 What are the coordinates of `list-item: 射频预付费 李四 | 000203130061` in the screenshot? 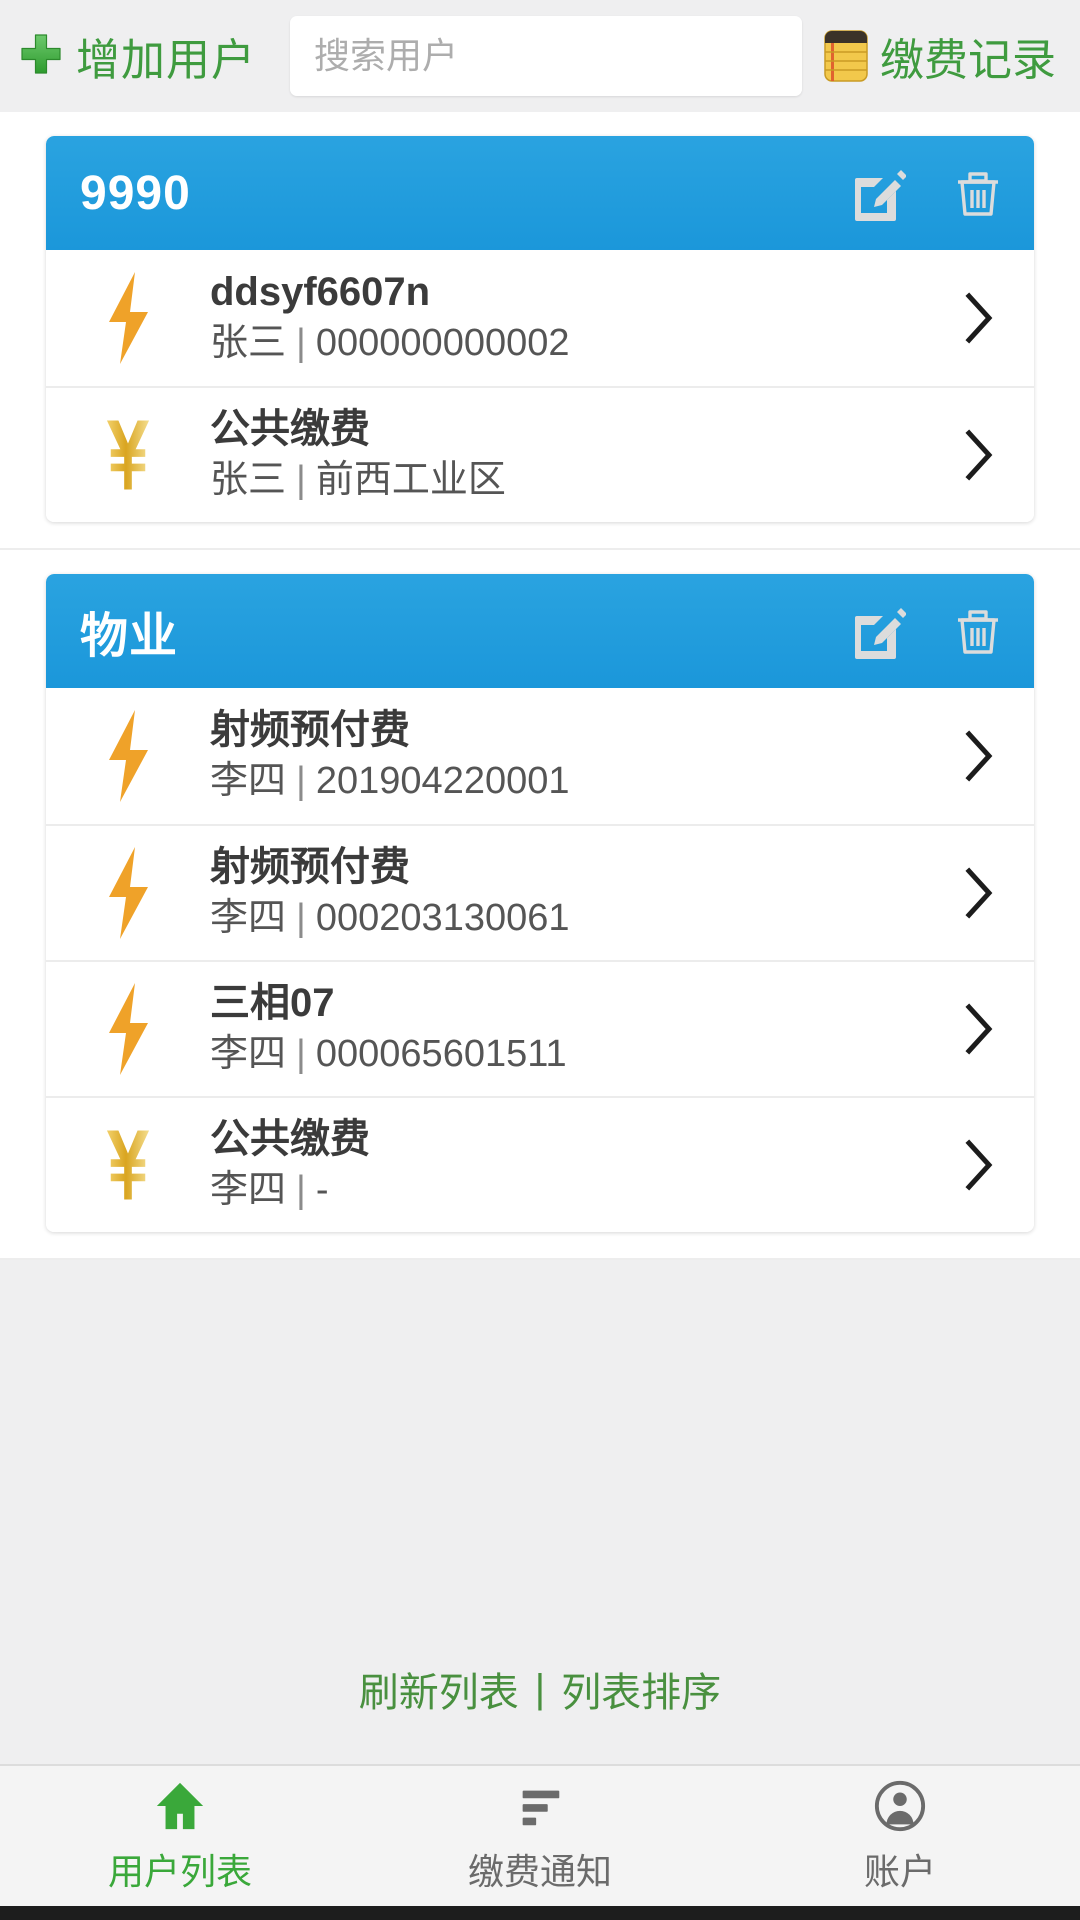 It's located at (540, 892).